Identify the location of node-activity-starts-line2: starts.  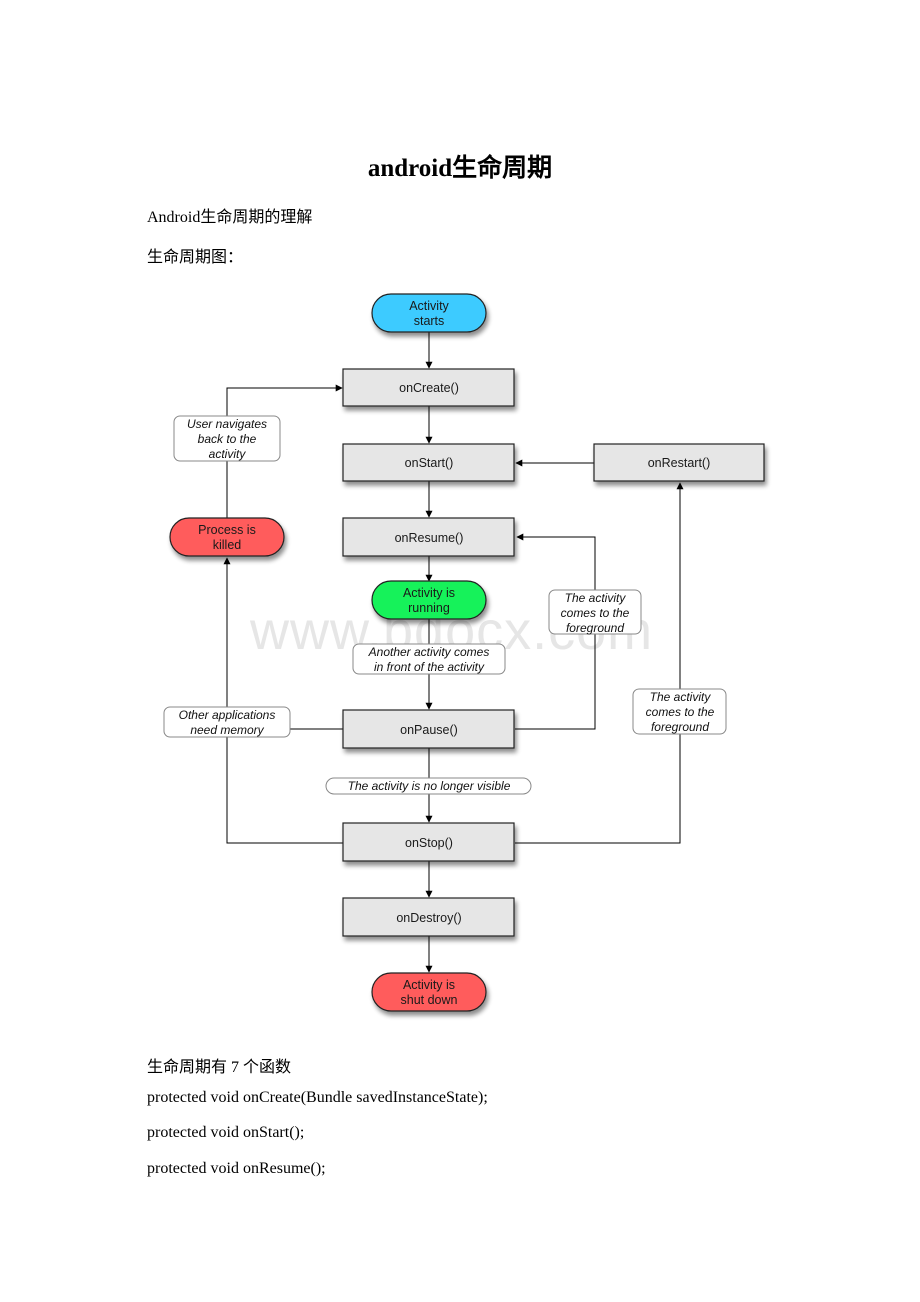
(429, 321).